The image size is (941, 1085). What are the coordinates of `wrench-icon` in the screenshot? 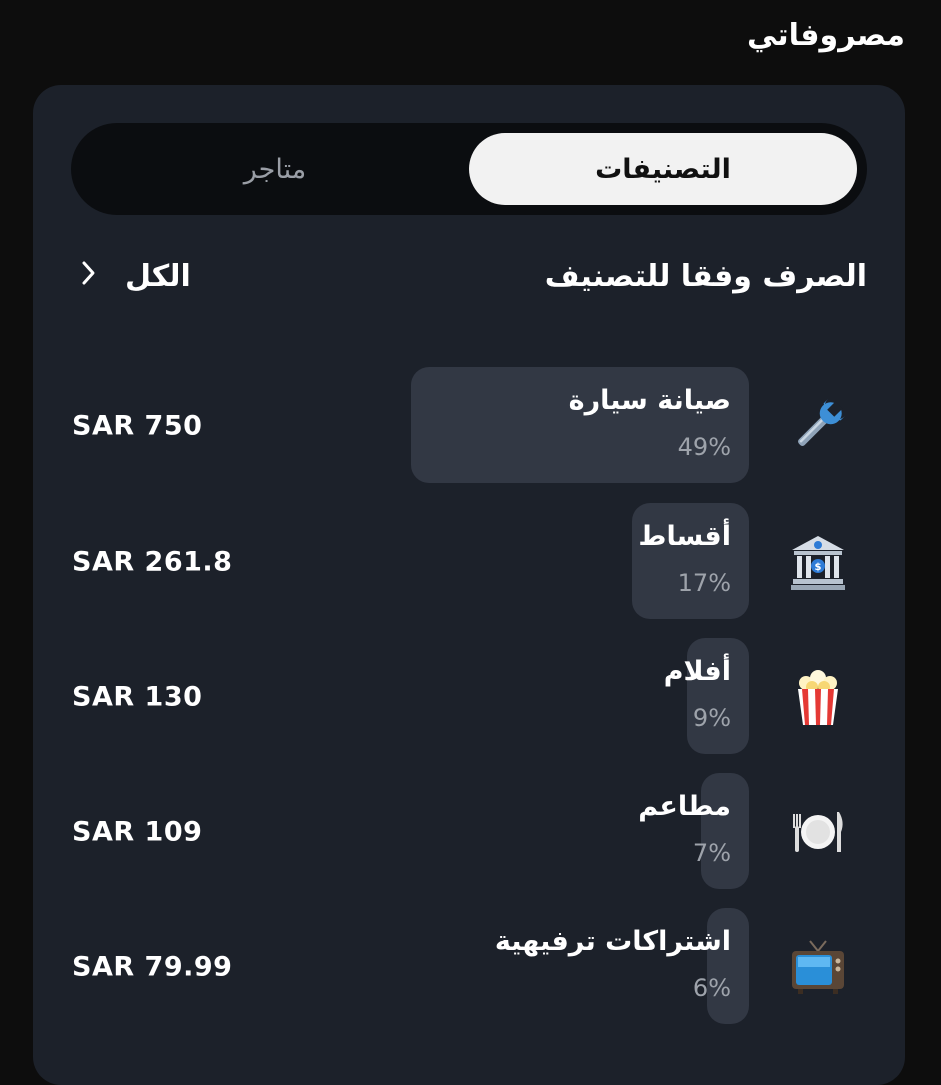 It's located at (818, 426).